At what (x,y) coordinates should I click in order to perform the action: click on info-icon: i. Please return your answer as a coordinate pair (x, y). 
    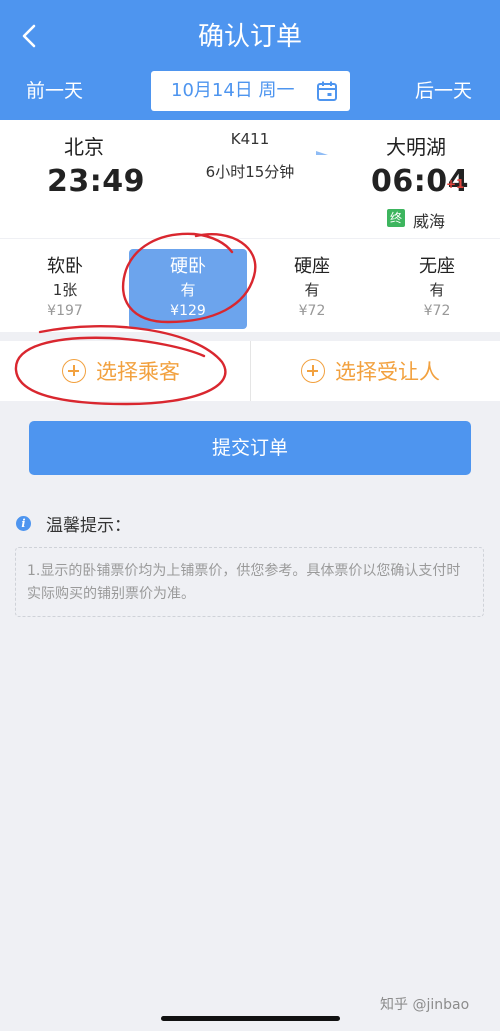
    Looking at the image, I should click on (23, 523).